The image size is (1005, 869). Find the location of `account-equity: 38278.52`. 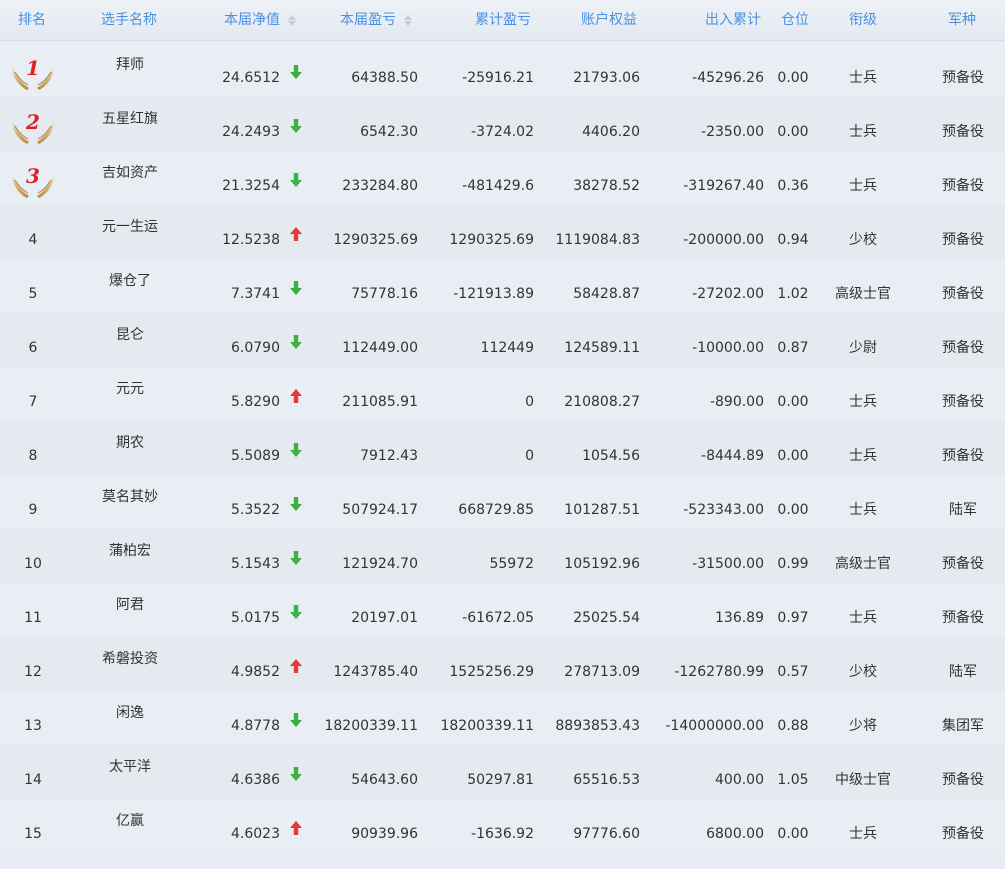

account-equity: 38278.52 is located at coordinates (606, 186).